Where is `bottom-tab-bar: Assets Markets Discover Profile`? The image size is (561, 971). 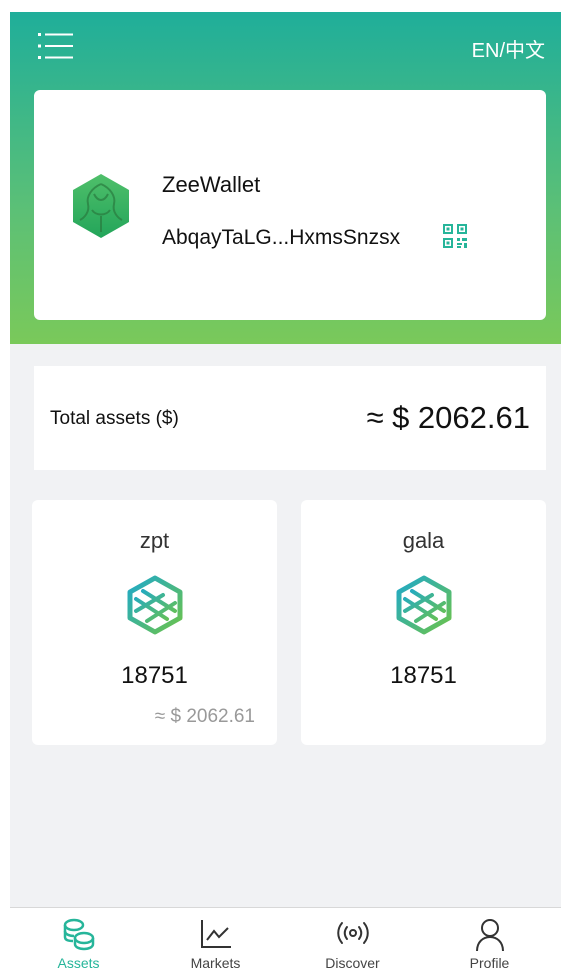 bottom-tab-bar: Assets Markets Discover Profile is located at coordinates (285, 939).